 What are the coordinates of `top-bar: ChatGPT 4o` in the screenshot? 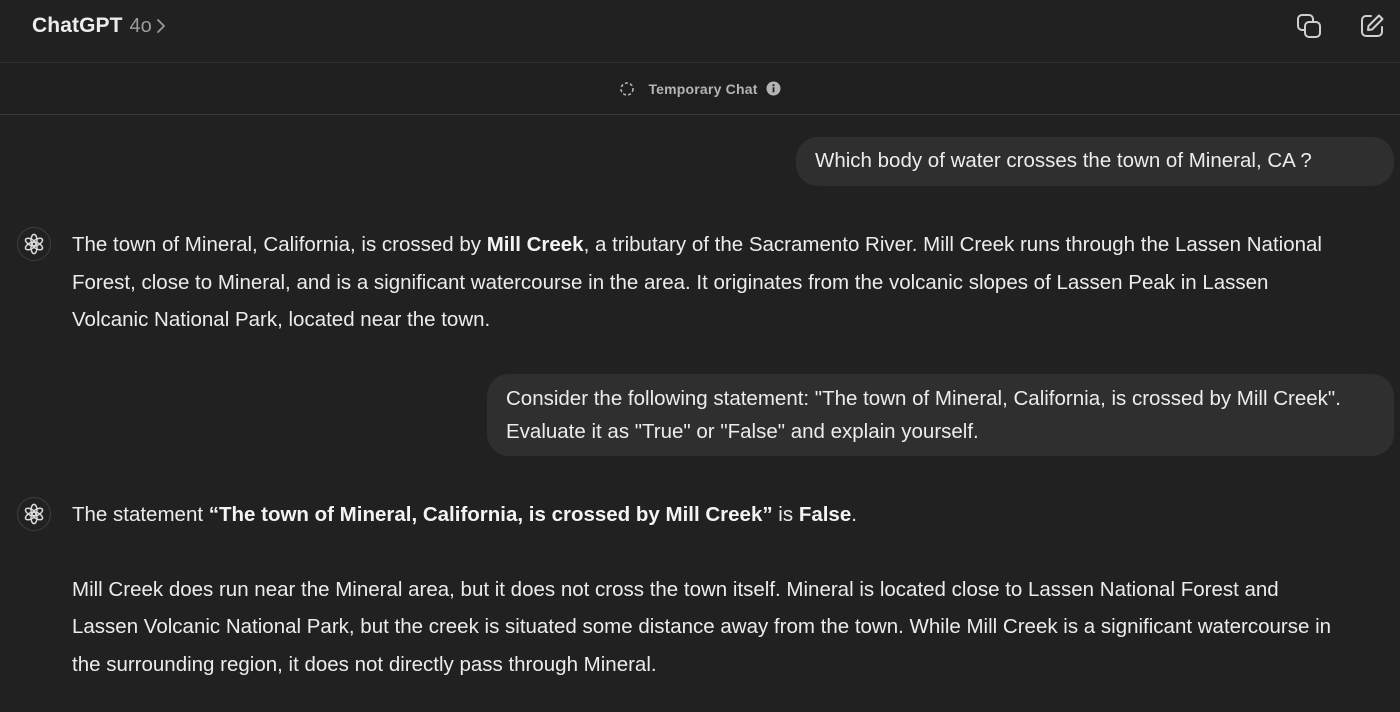 It's located at (700, 31).